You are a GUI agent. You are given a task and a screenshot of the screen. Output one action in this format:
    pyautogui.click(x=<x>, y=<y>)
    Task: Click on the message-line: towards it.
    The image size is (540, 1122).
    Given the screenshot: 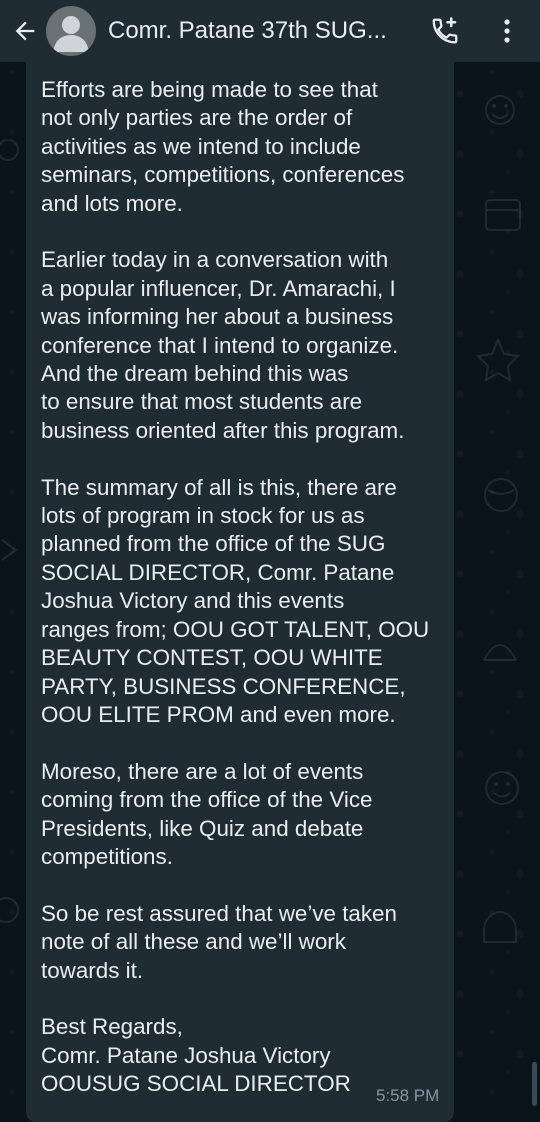 What is the action you would take?
    pyautogui.click(x=92, y=970)
    